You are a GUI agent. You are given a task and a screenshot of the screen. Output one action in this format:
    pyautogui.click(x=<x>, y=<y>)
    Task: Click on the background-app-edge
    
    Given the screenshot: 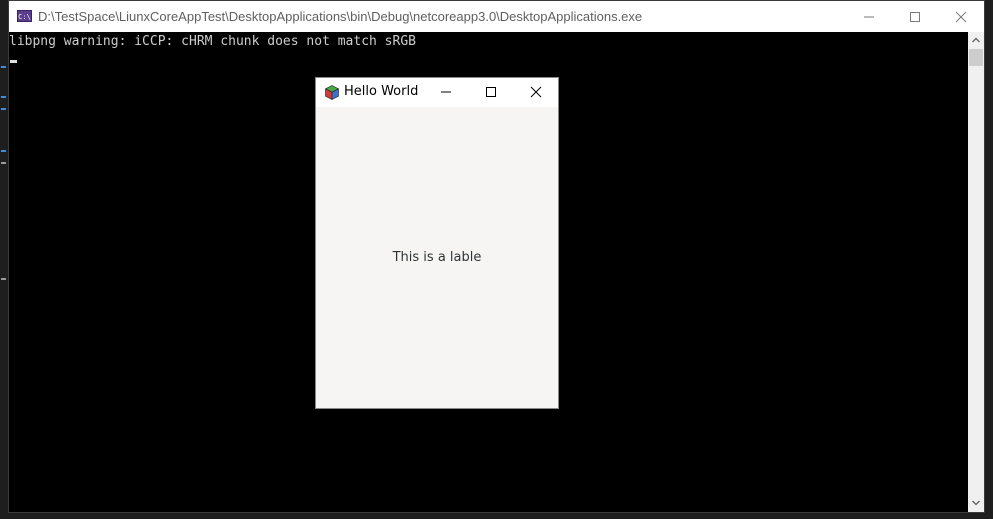 What is the action you would take?
    pyautogui.click(x=4, y=259)
    